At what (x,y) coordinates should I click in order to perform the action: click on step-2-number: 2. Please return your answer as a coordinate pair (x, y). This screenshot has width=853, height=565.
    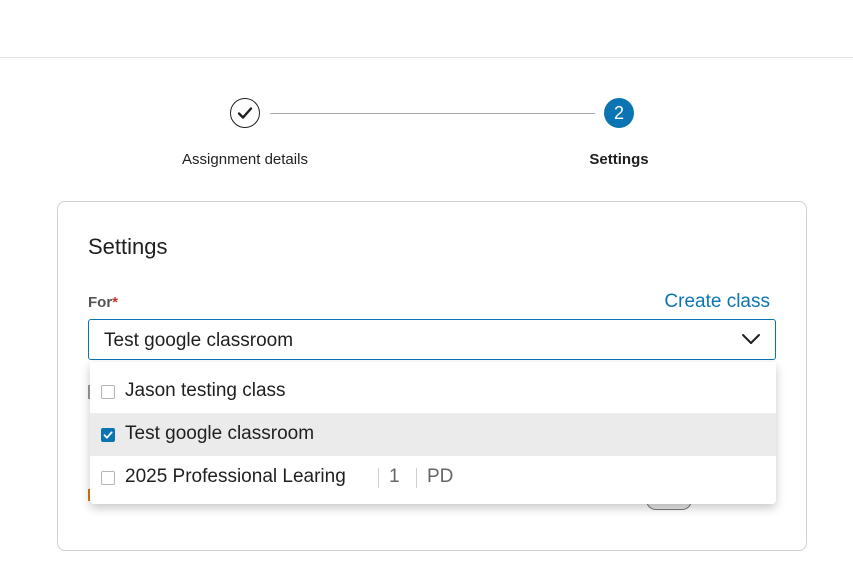
    Looking at the image, I should click on (618, 112).